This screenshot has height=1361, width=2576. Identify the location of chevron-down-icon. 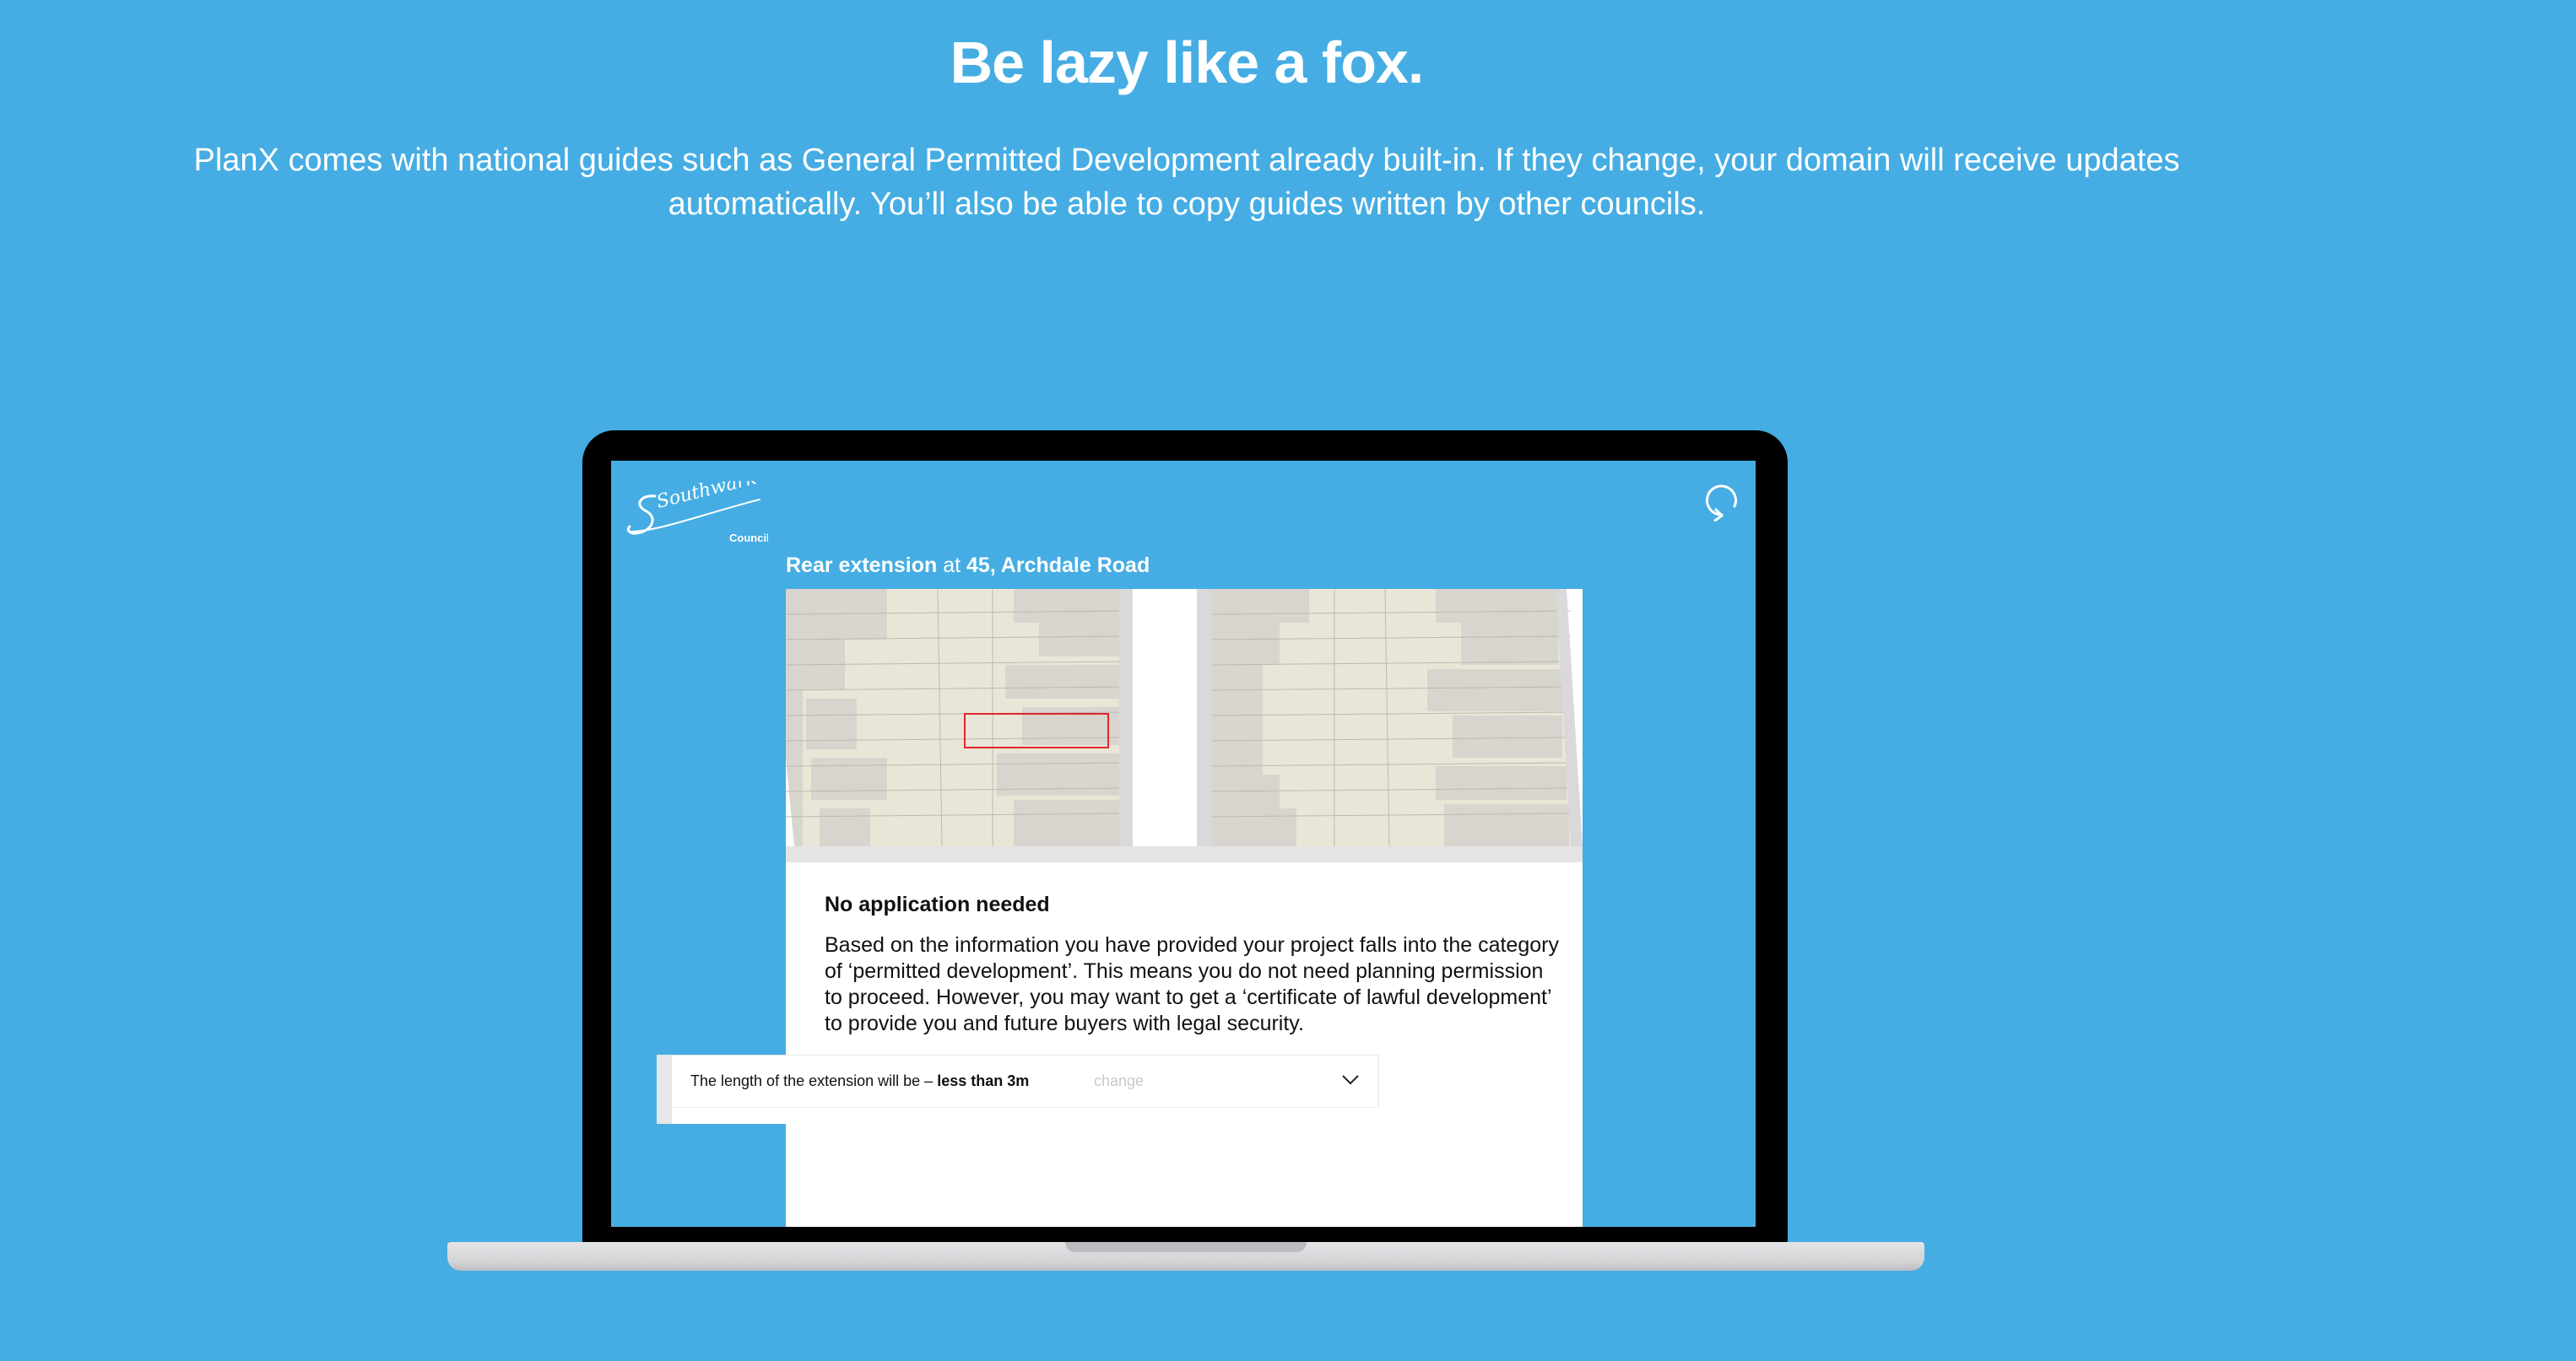
(1350, 1082).